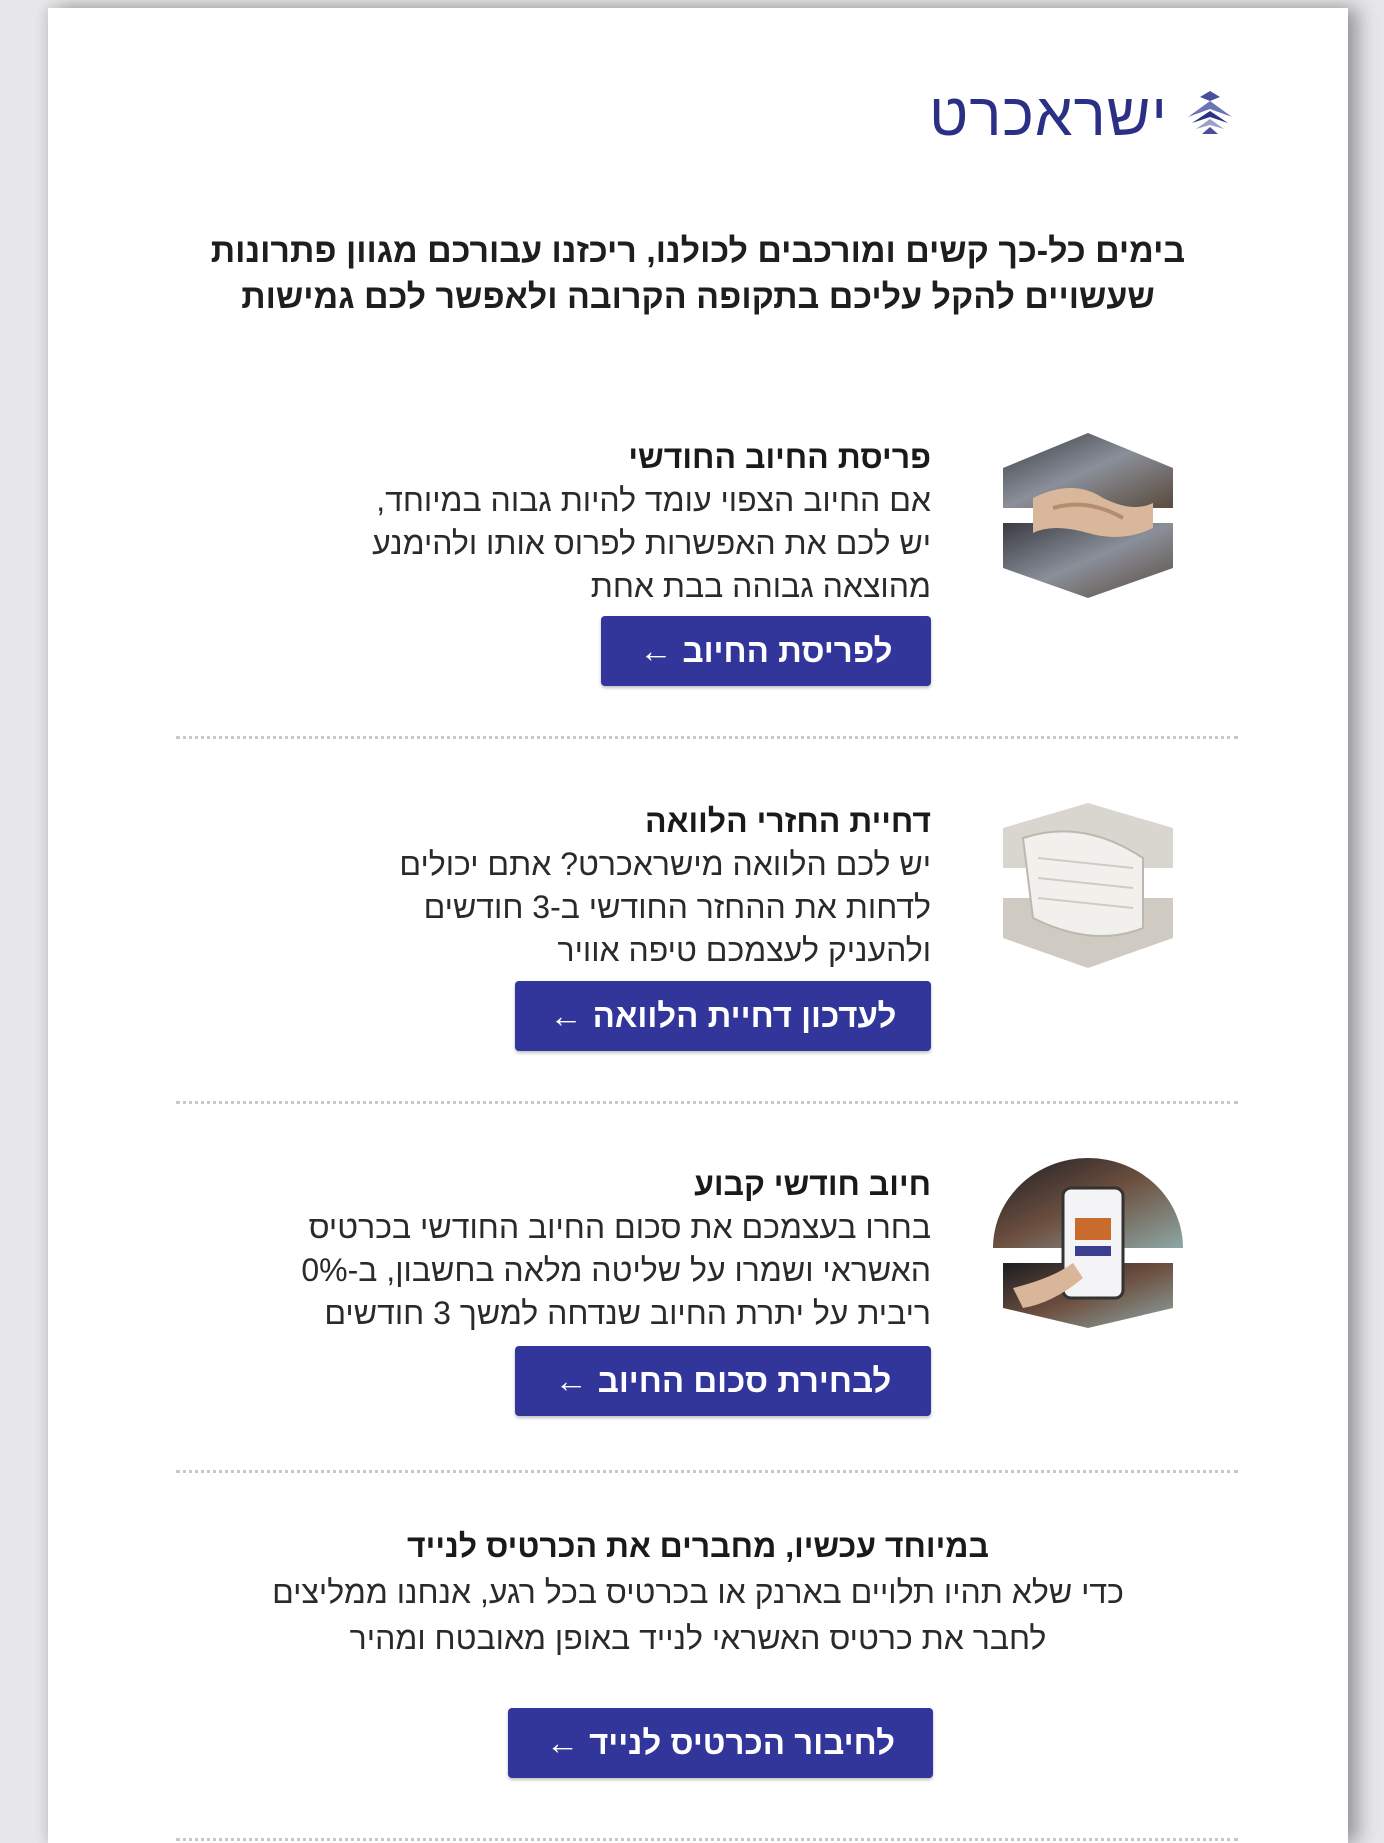 Image resolution: width=1384 pixels, height=1843 pixels. I want to click on installments-button: לפריסת החיוב ←, so click(766, 651).